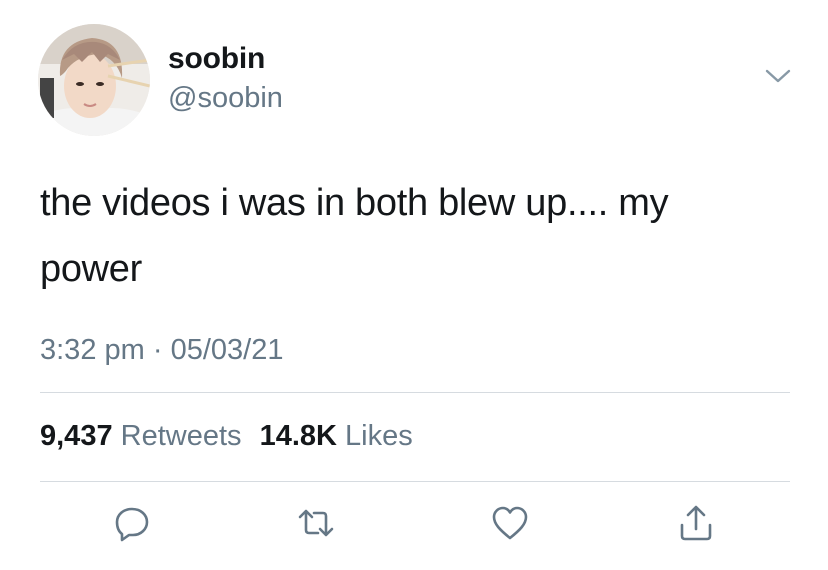 The image size is (828, 570). Describe the element at coordinates (92, 350) in the screenshot. I see `tweet-time: 3:32 pm` at that location.